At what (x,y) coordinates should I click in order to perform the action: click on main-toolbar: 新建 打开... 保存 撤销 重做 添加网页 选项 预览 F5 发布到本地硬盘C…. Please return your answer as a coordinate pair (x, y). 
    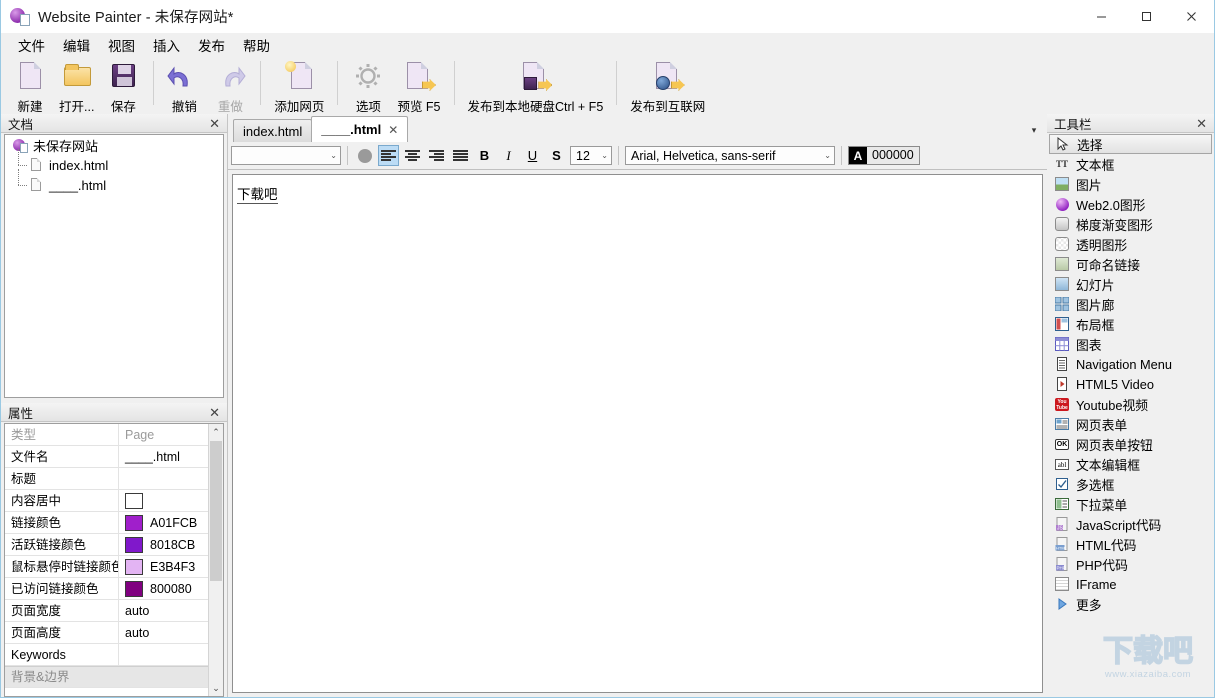
    Looking at the image, I should click on (607, 88).